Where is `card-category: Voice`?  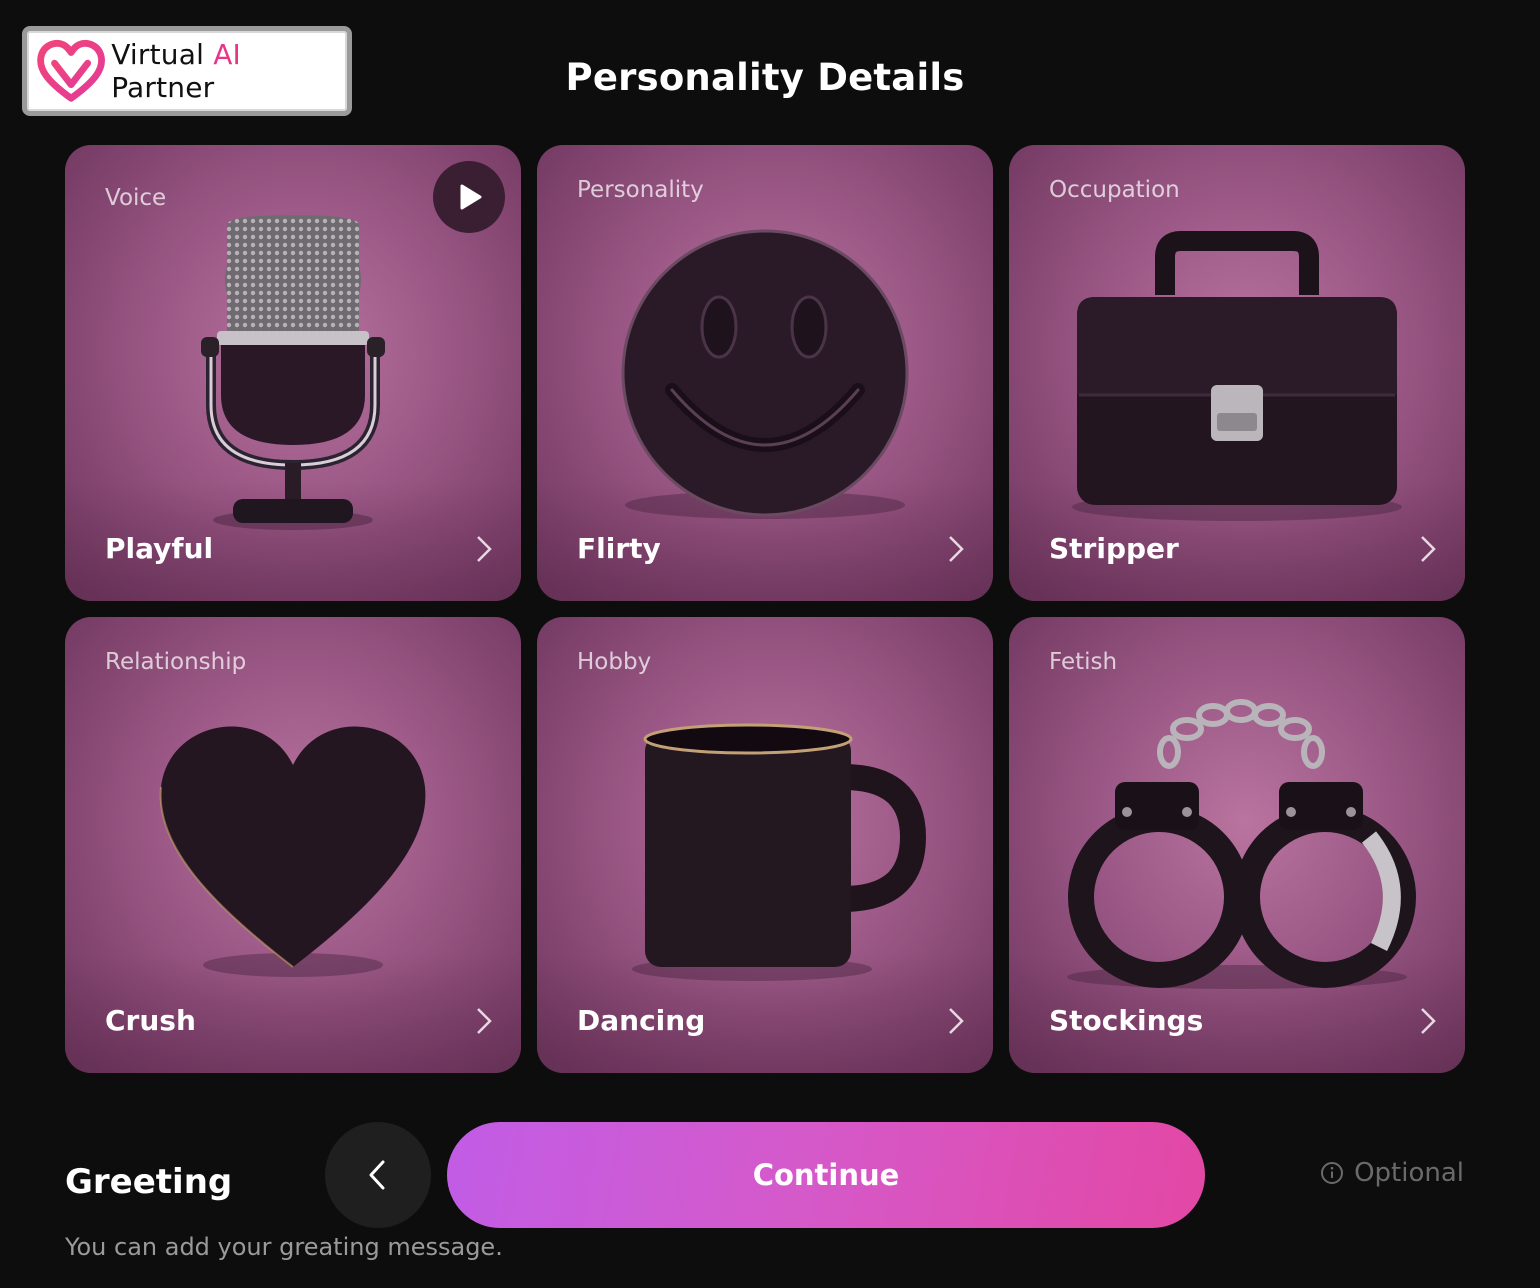
card-category: Voice is located at coordinates (136, 198).